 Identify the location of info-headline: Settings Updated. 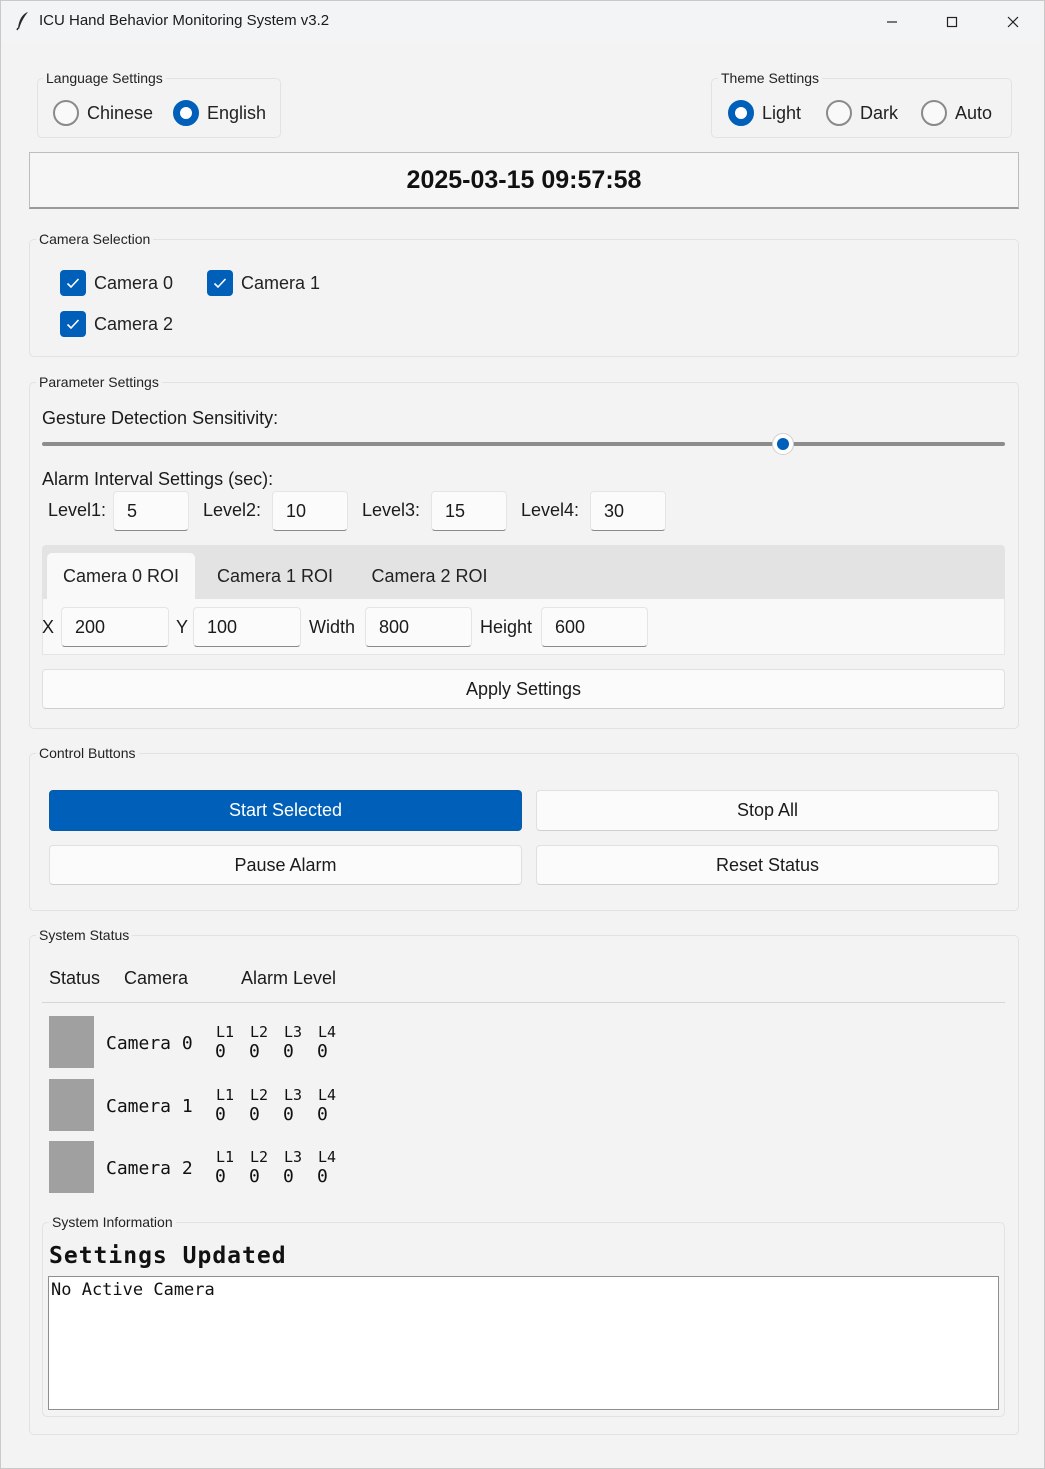
(168, 1256).